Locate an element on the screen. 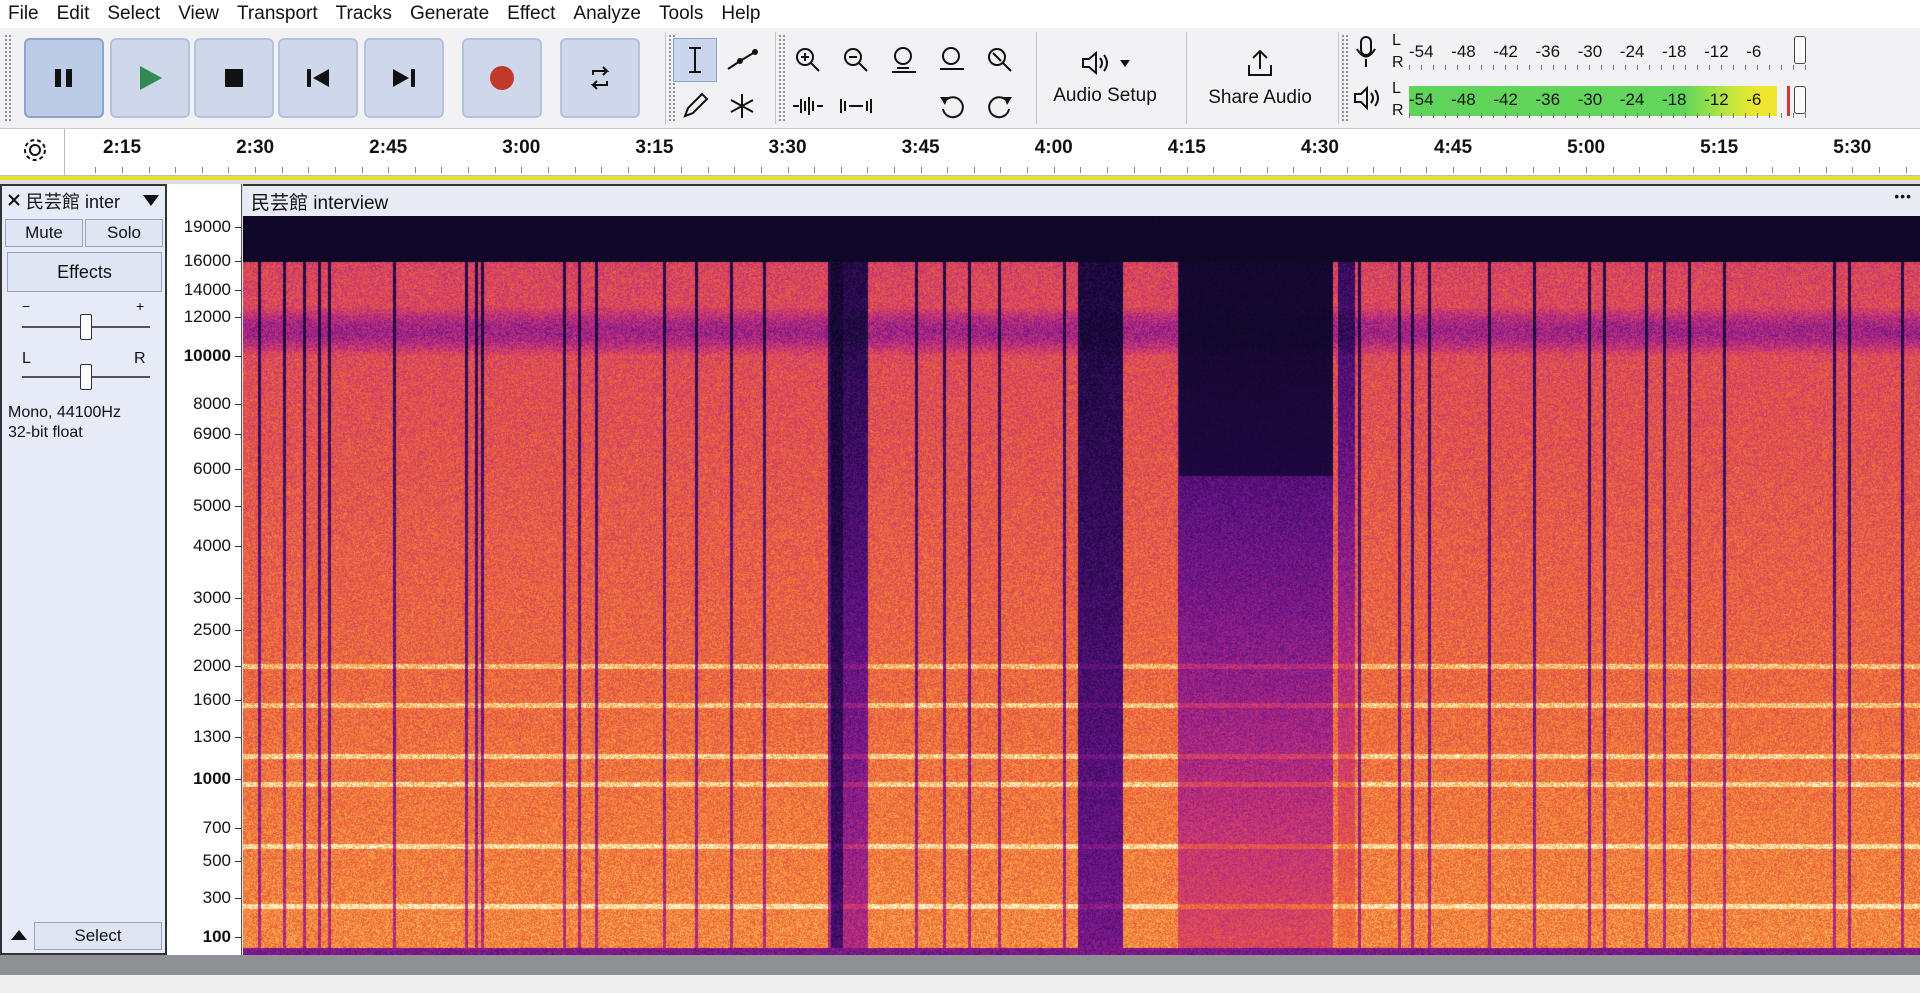 The height and width of the screenshot is (993, 1920). menu-select: Select is located at coordinates (134, 14).